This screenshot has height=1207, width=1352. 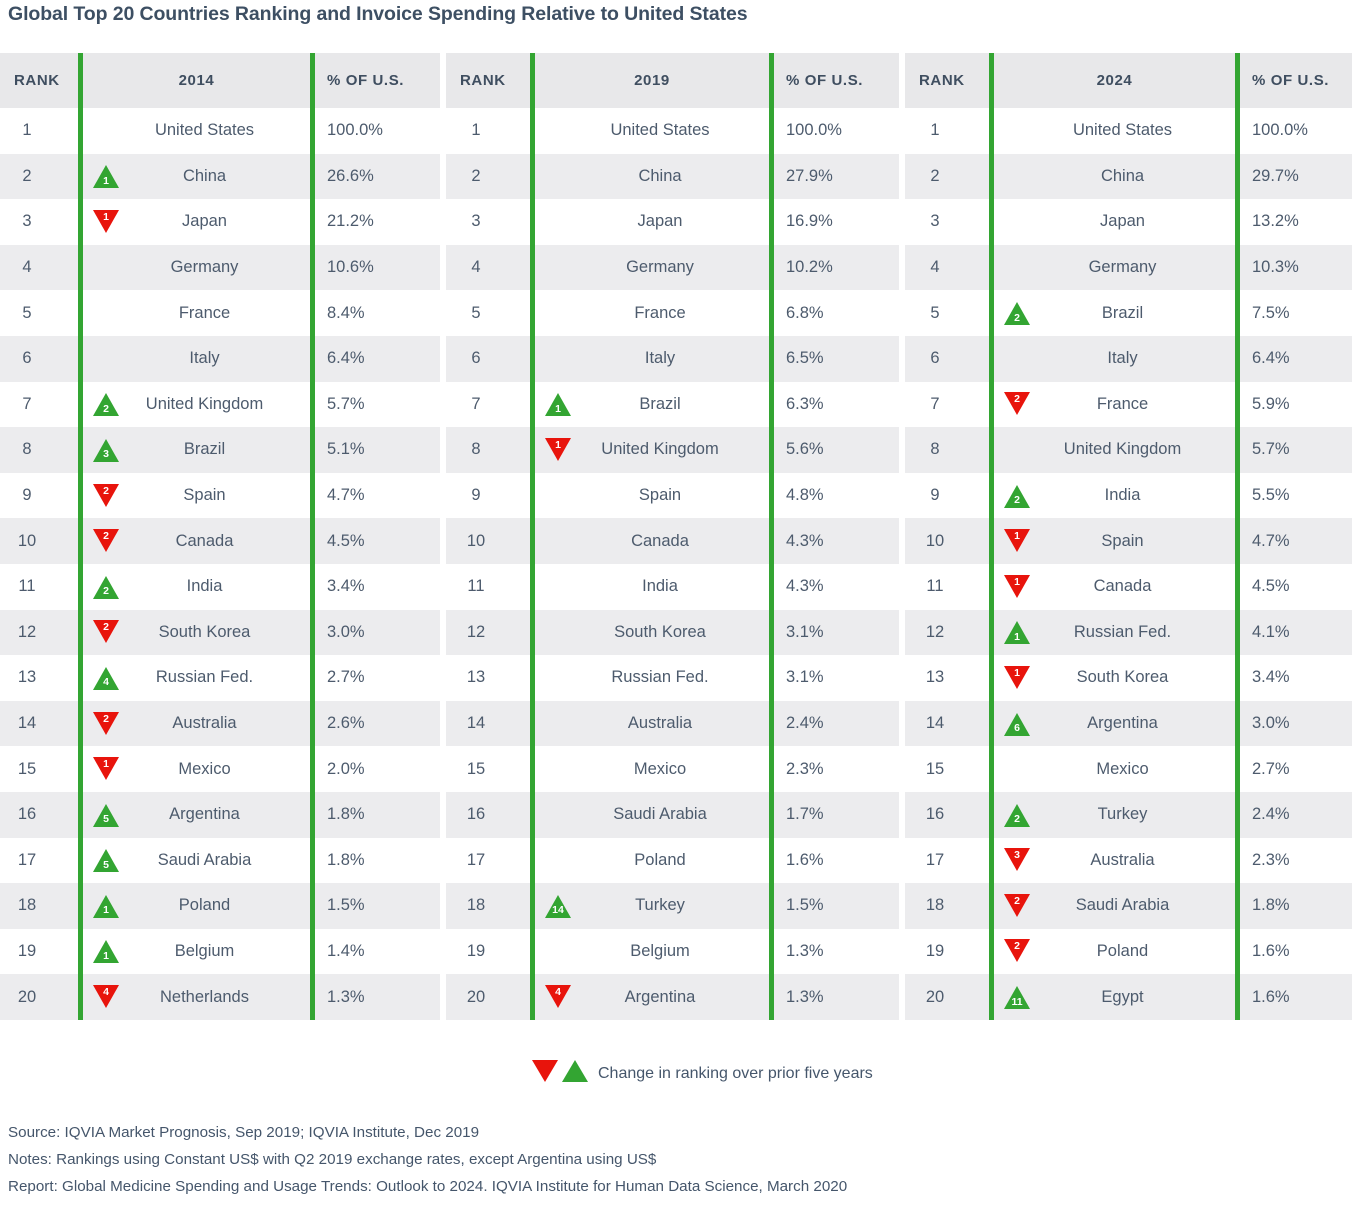 I want to click on rank-column-2024: RANK 1 2 3 4 5 6 7 8 9 10 11 12 13 14 15 16 17 18 19 20, so click(x=947, y=536).